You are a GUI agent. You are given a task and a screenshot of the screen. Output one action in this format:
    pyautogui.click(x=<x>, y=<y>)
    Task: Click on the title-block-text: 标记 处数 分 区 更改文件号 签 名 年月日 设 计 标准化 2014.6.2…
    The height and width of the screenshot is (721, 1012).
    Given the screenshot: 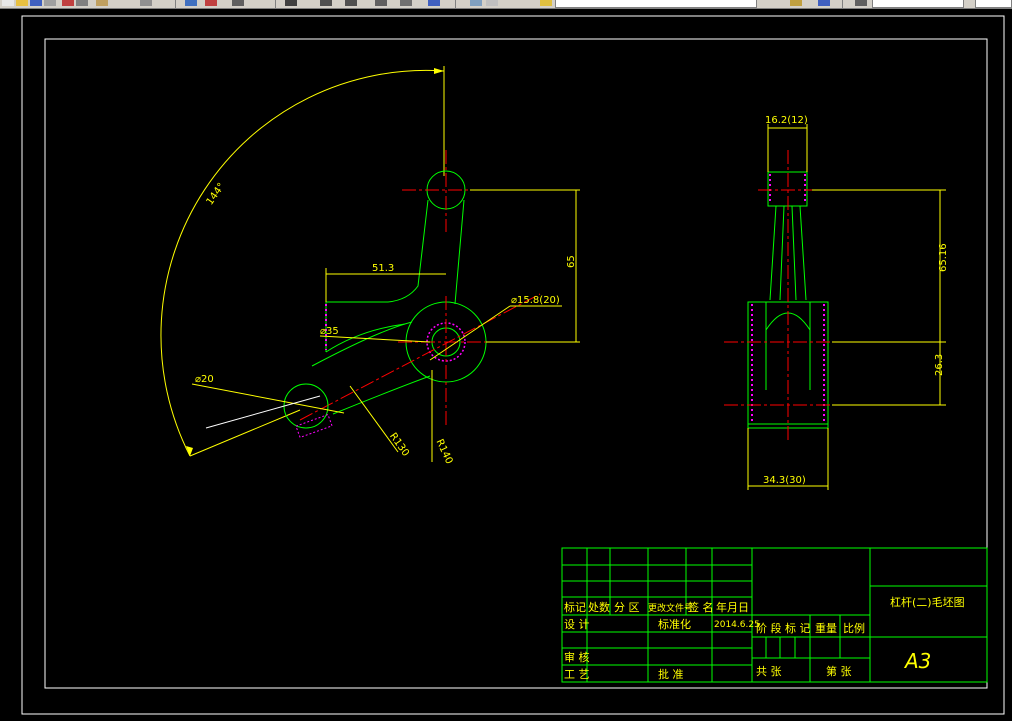 What is the action you would take?
    pyautogui.click(x=764, y=638)
    